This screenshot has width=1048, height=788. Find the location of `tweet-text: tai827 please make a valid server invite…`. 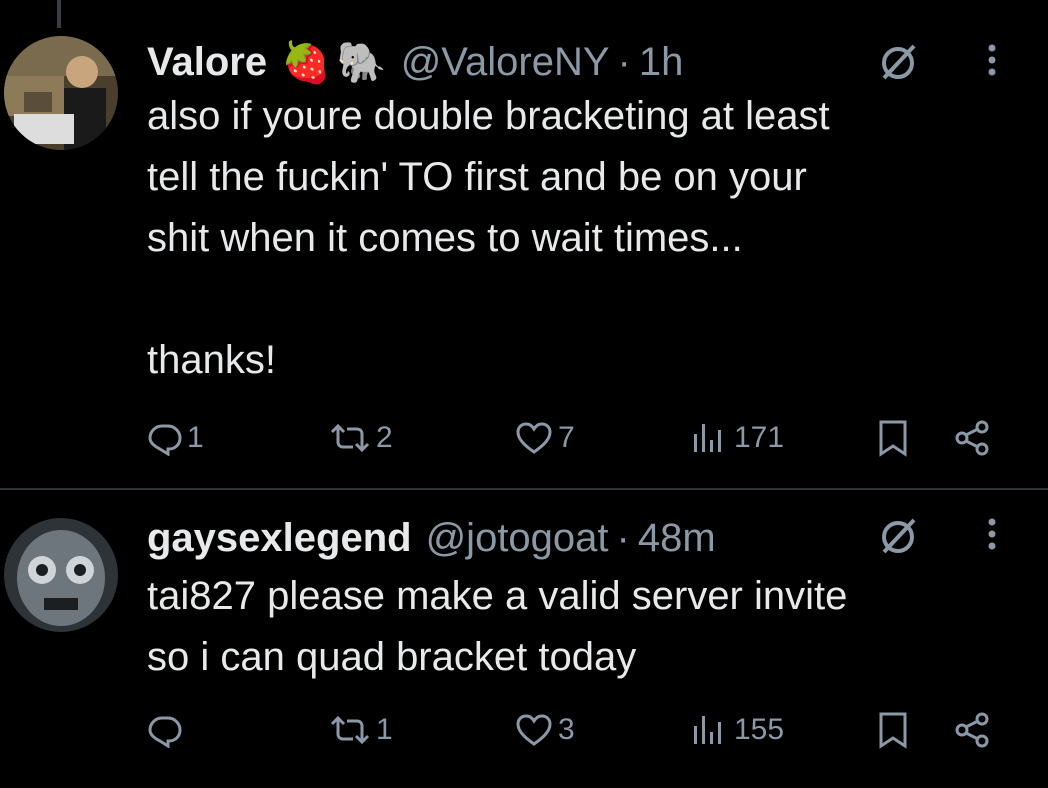

tweet-text: tai827 please make a valid server invite… is located at coordinates (497, 626).